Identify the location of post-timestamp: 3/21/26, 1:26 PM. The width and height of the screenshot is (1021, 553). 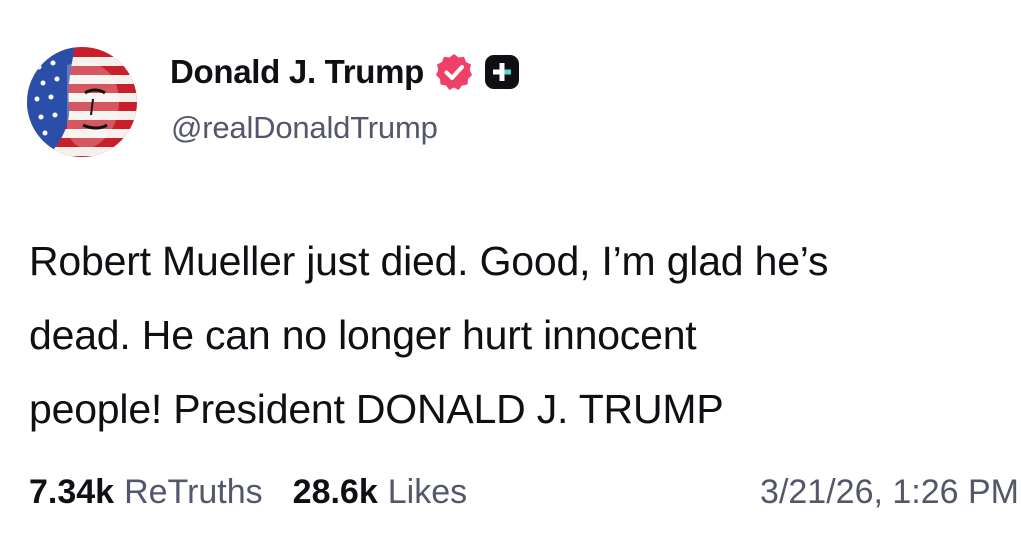
(889, 492).